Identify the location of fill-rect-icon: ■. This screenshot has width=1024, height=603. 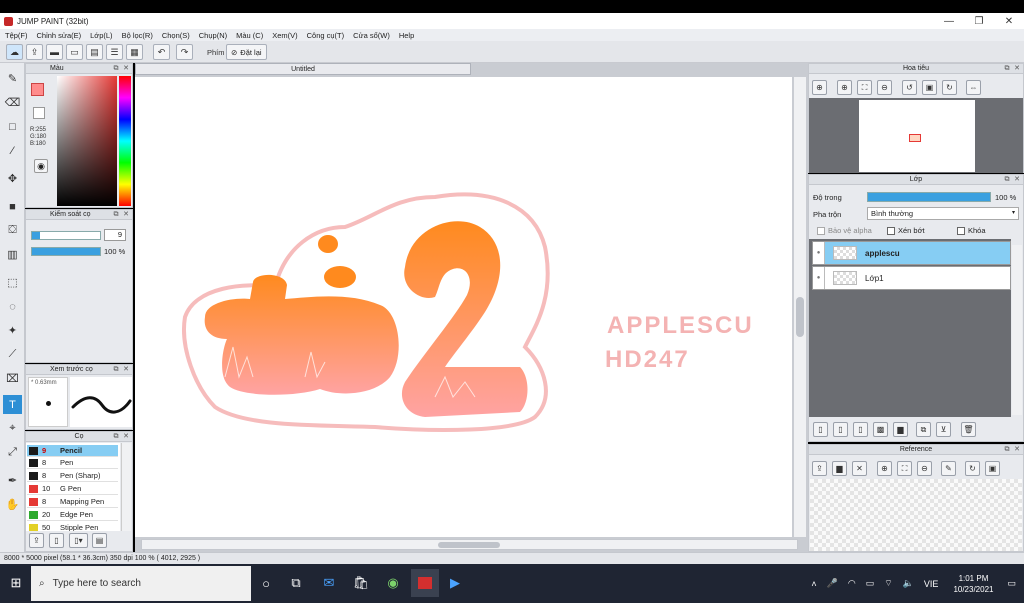
(12, 206).